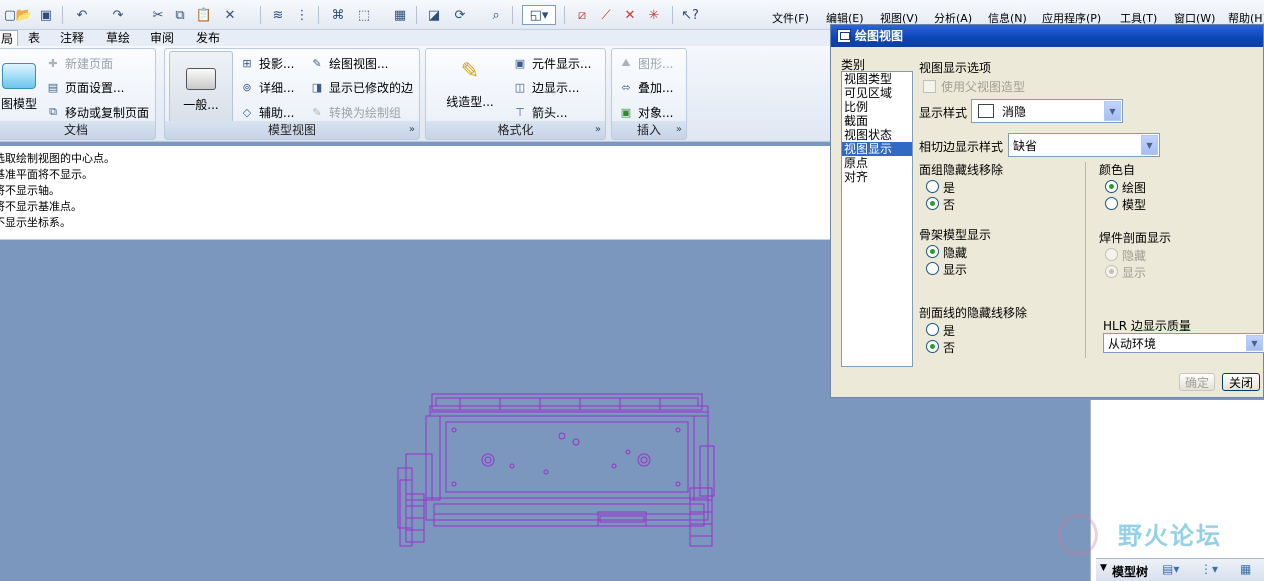 Image resolution: width=1264 pixels, height=581 pixels. I want to click on paste-icon: 📋, so click(204, 15).